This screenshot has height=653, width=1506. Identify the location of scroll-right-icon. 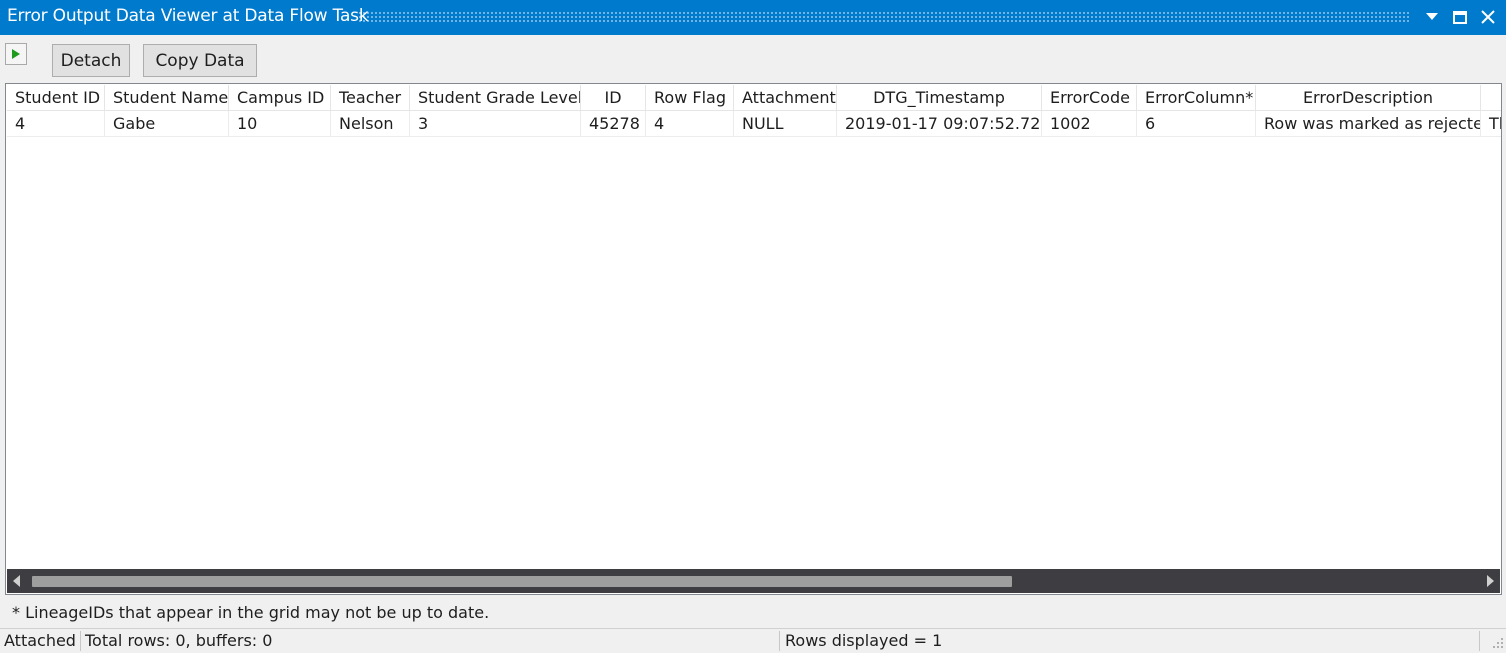
(1490, 581).